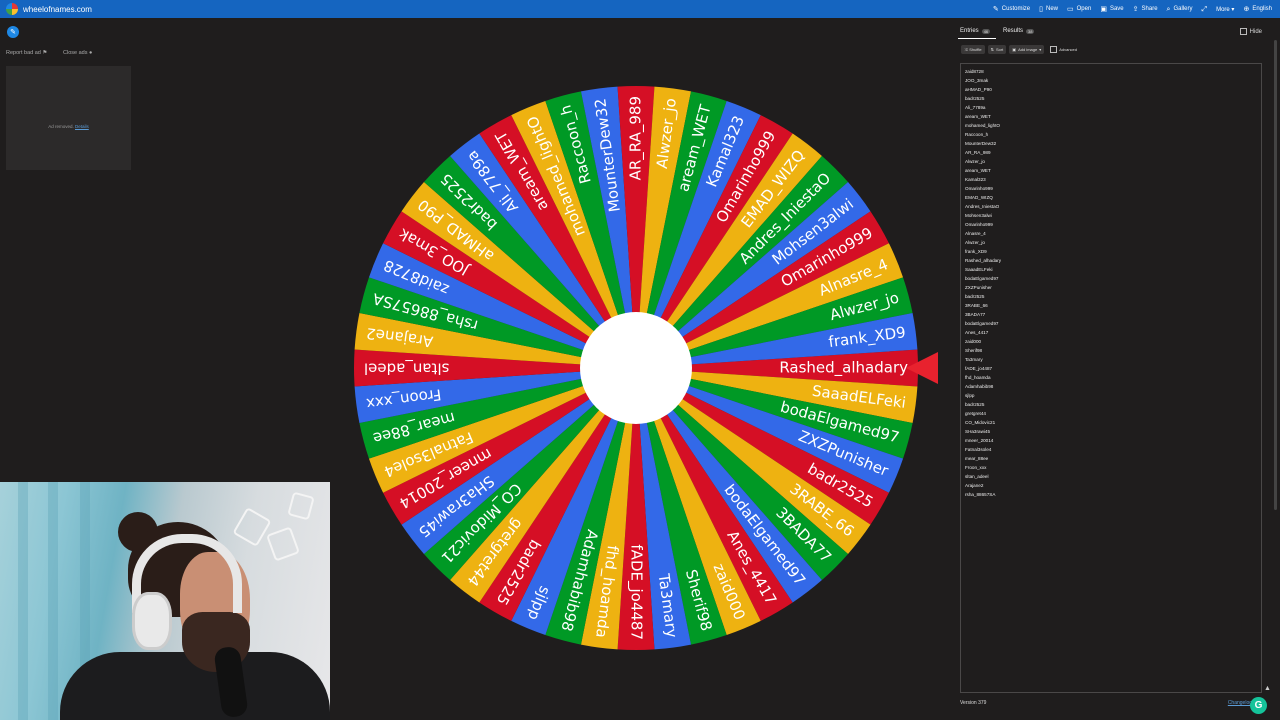  Describe the element at coordinates (986, 31) in the screenshot. I see `entries-count-badge: 46` at that location.